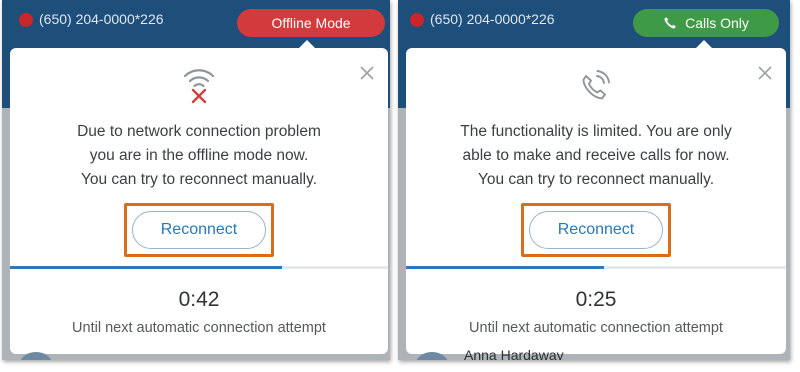 Image resolution: width=800 pixels, height=372 pixels. I want to click on contact-name: Anna Hardaway, so click(514, 353).